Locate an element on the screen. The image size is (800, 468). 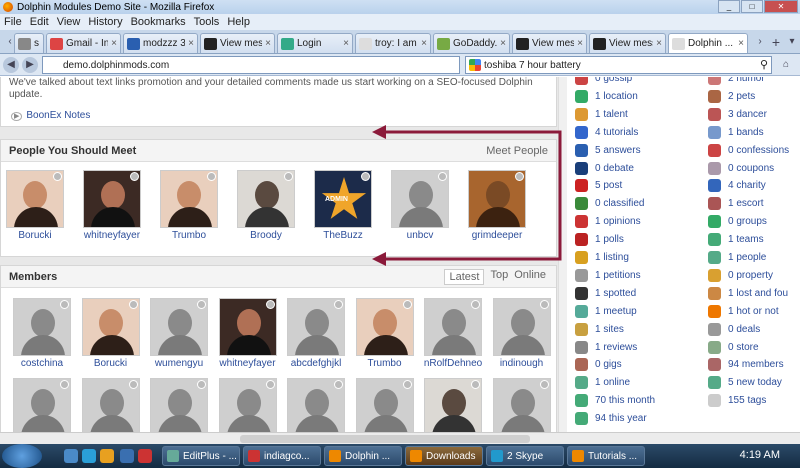
members-item: costchina is located at coordinates (42, 333).